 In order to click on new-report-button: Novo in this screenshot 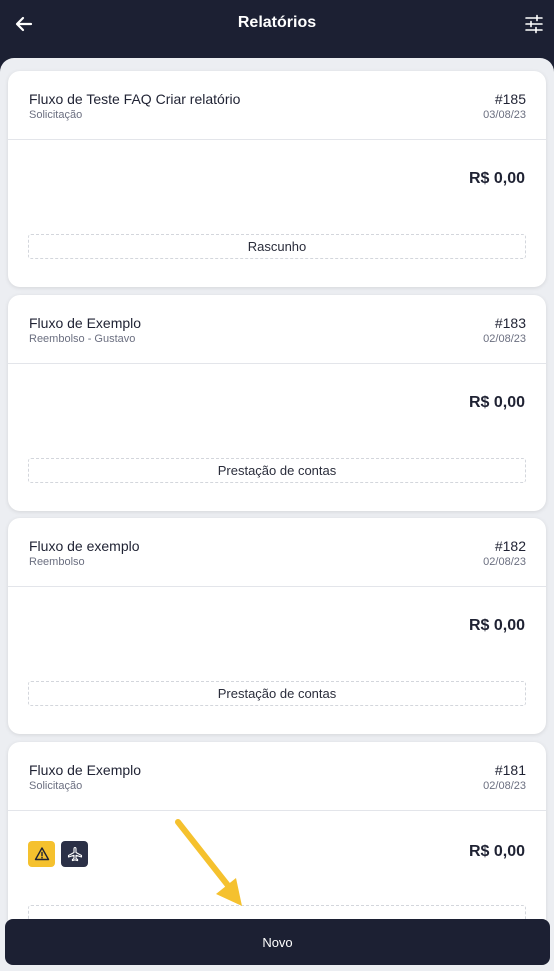, I will do `click(277, 942)`.